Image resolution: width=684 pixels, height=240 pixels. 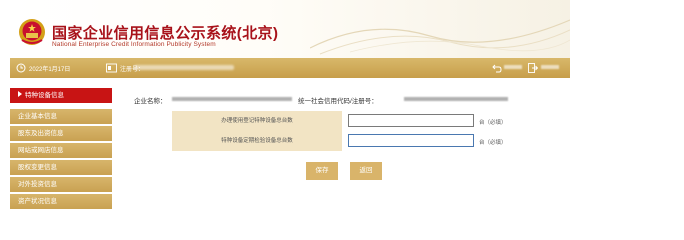 I want to click on national-emblem-icon, so click(x=32, y=32).